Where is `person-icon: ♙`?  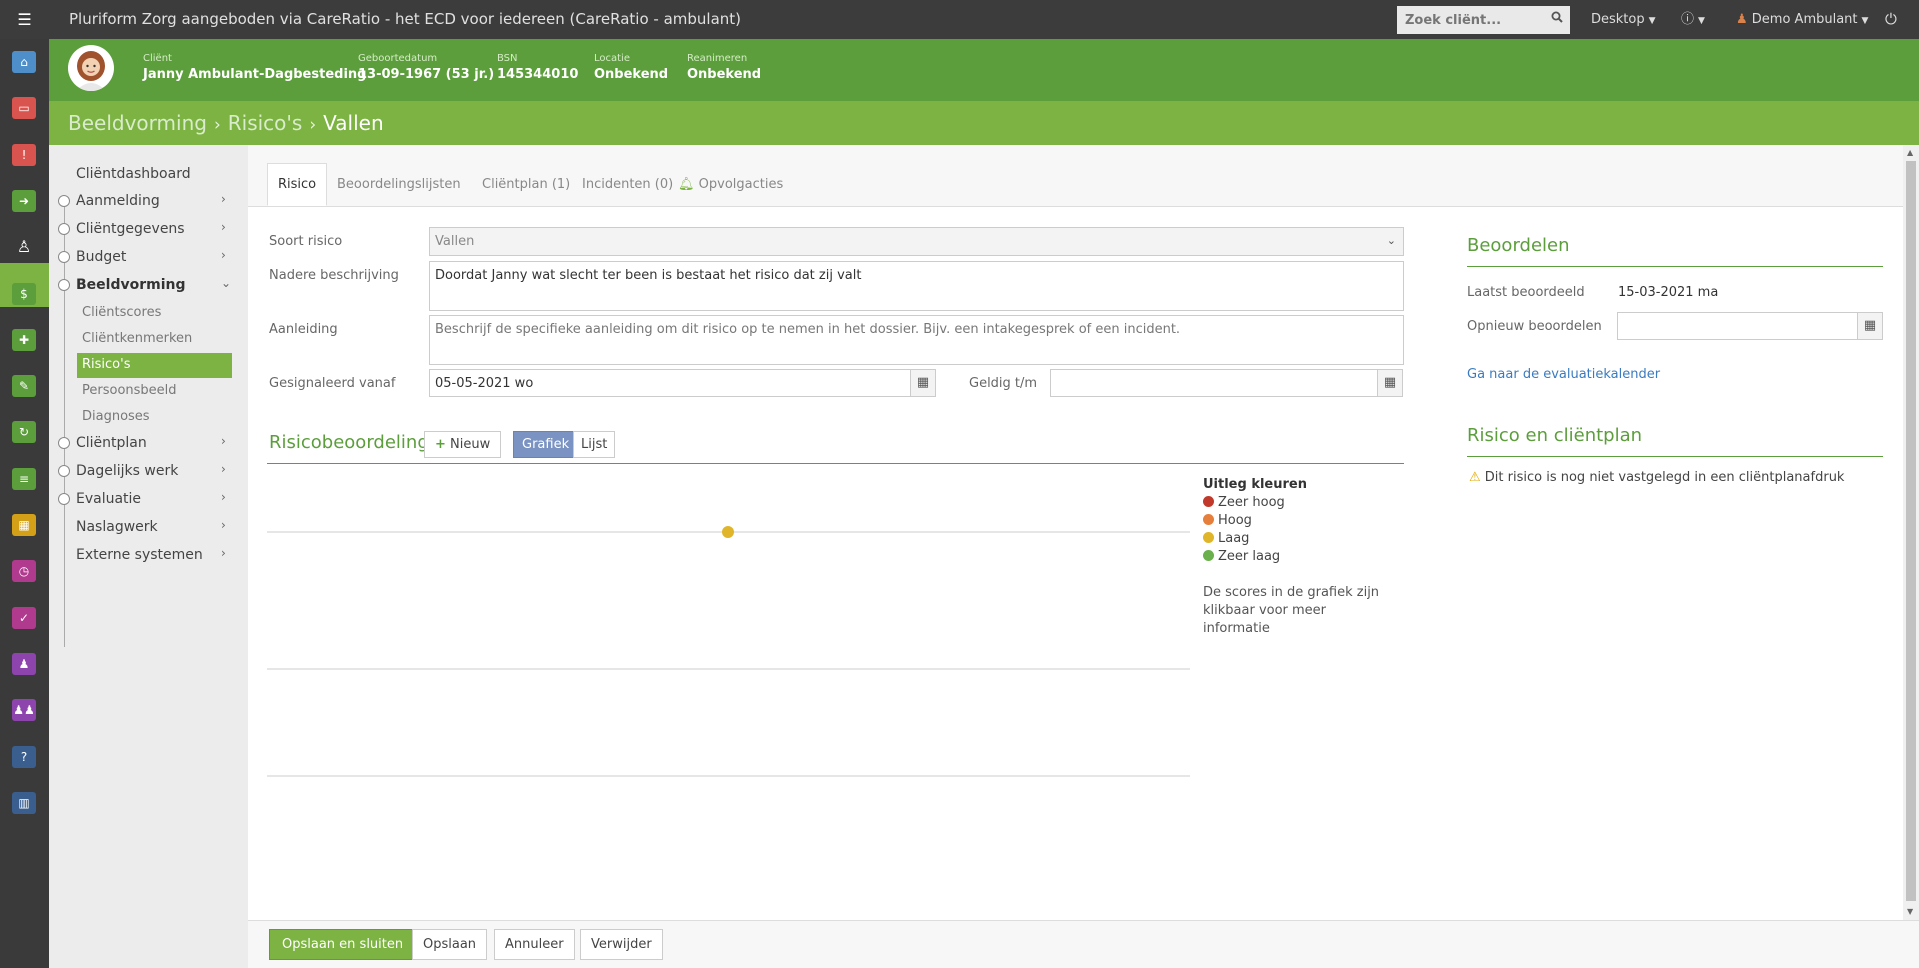 person-icon: ♙ is located at coordinates (24, 247).